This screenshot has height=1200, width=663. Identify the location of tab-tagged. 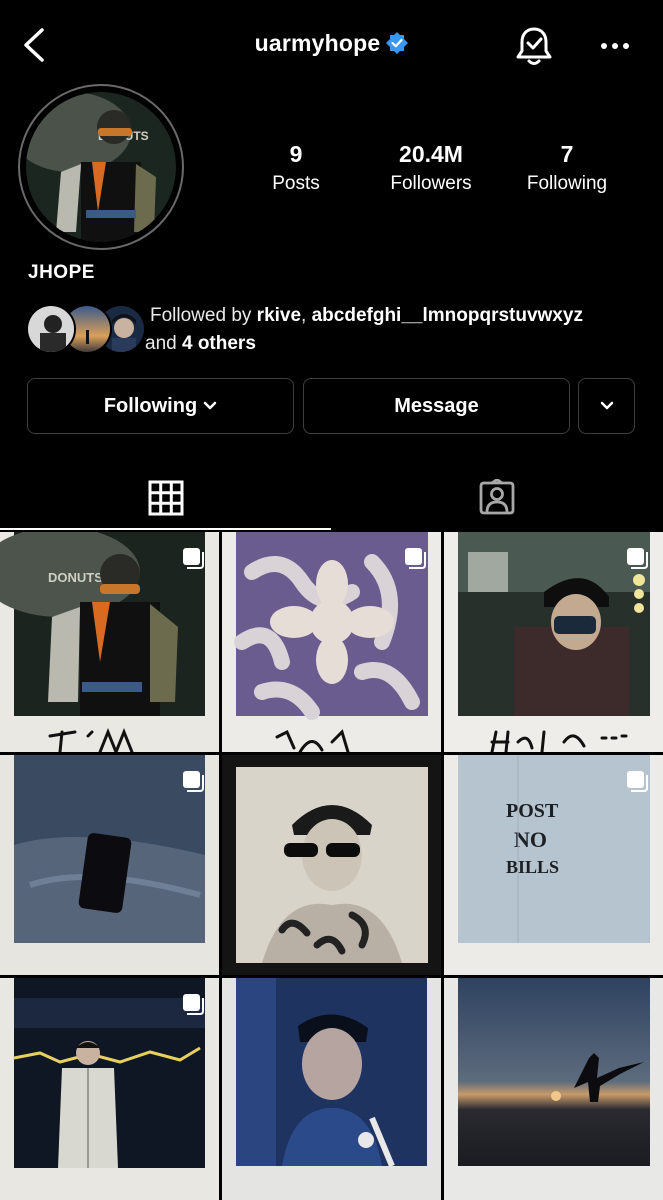
(497, 498).